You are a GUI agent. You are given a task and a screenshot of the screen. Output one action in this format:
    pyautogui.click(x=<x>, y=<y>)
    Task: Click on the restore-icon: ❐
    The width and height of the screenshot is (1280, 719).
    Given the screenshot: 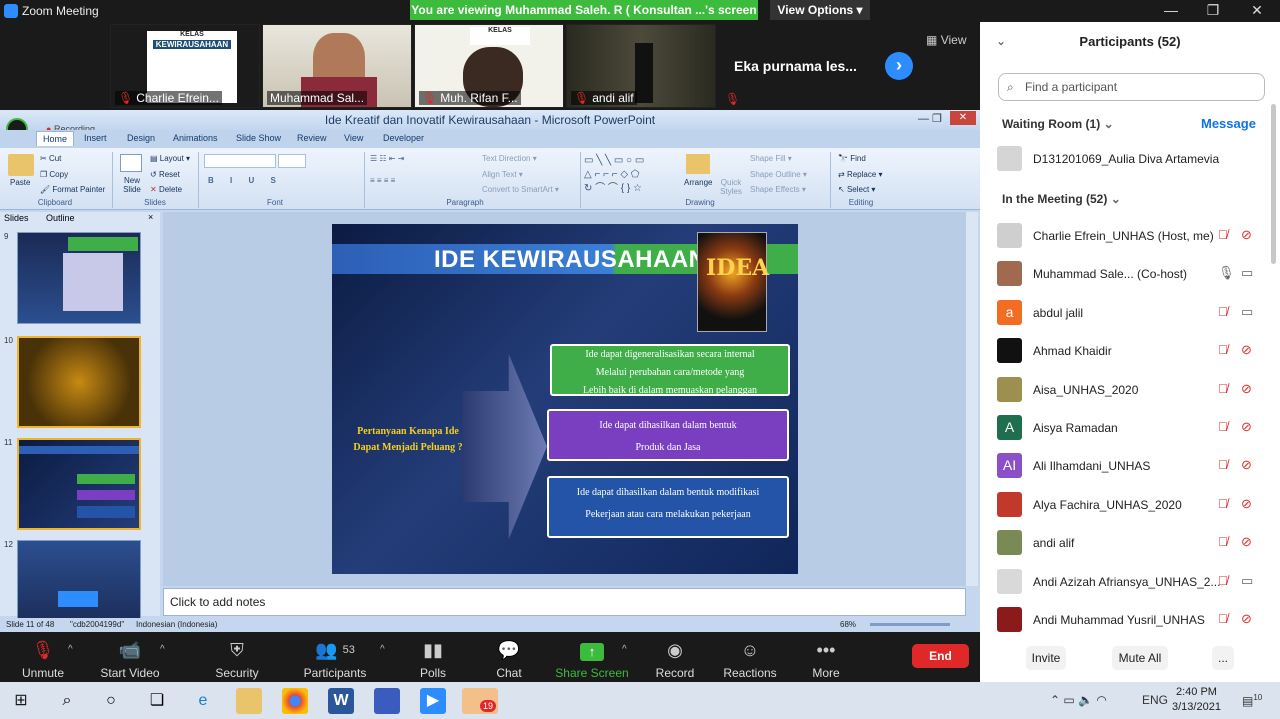 What is the action you would take?
    pyautogui.click(x=1213, y=10)
    